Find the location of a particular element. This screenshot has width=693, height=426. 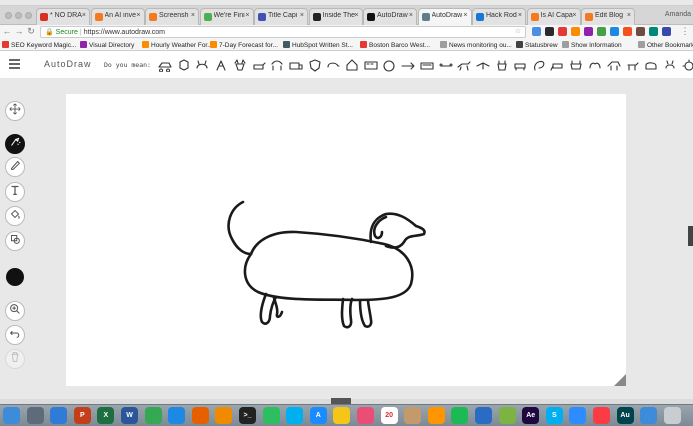

evernote-icon is located at coordinates (271, 415).